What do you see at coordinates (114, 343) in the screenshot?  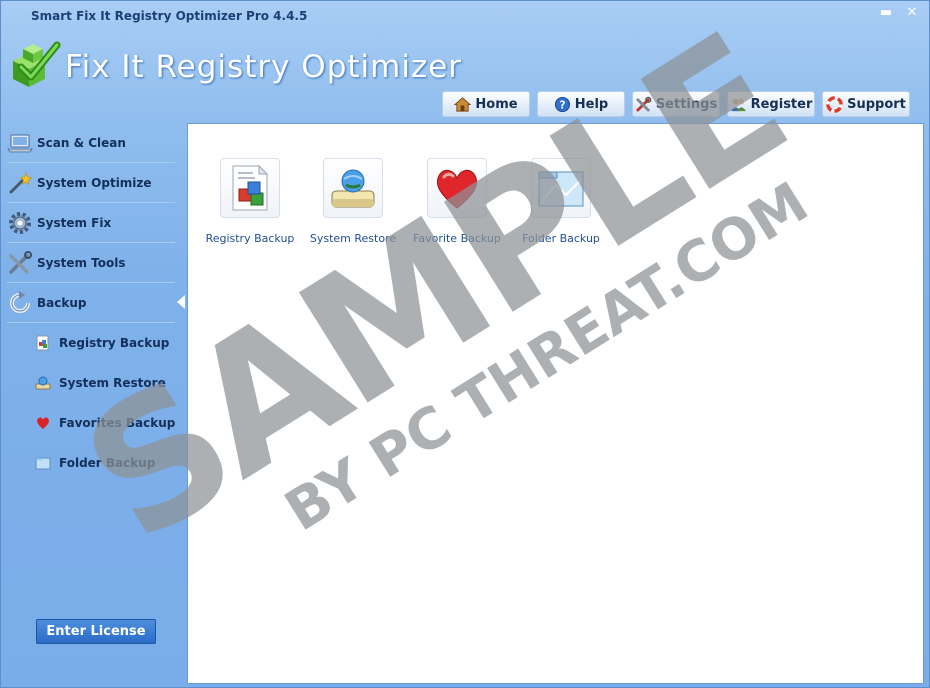 I see `sidebar-subitem-label: Registry Backup` at bounding box center [114, 343].